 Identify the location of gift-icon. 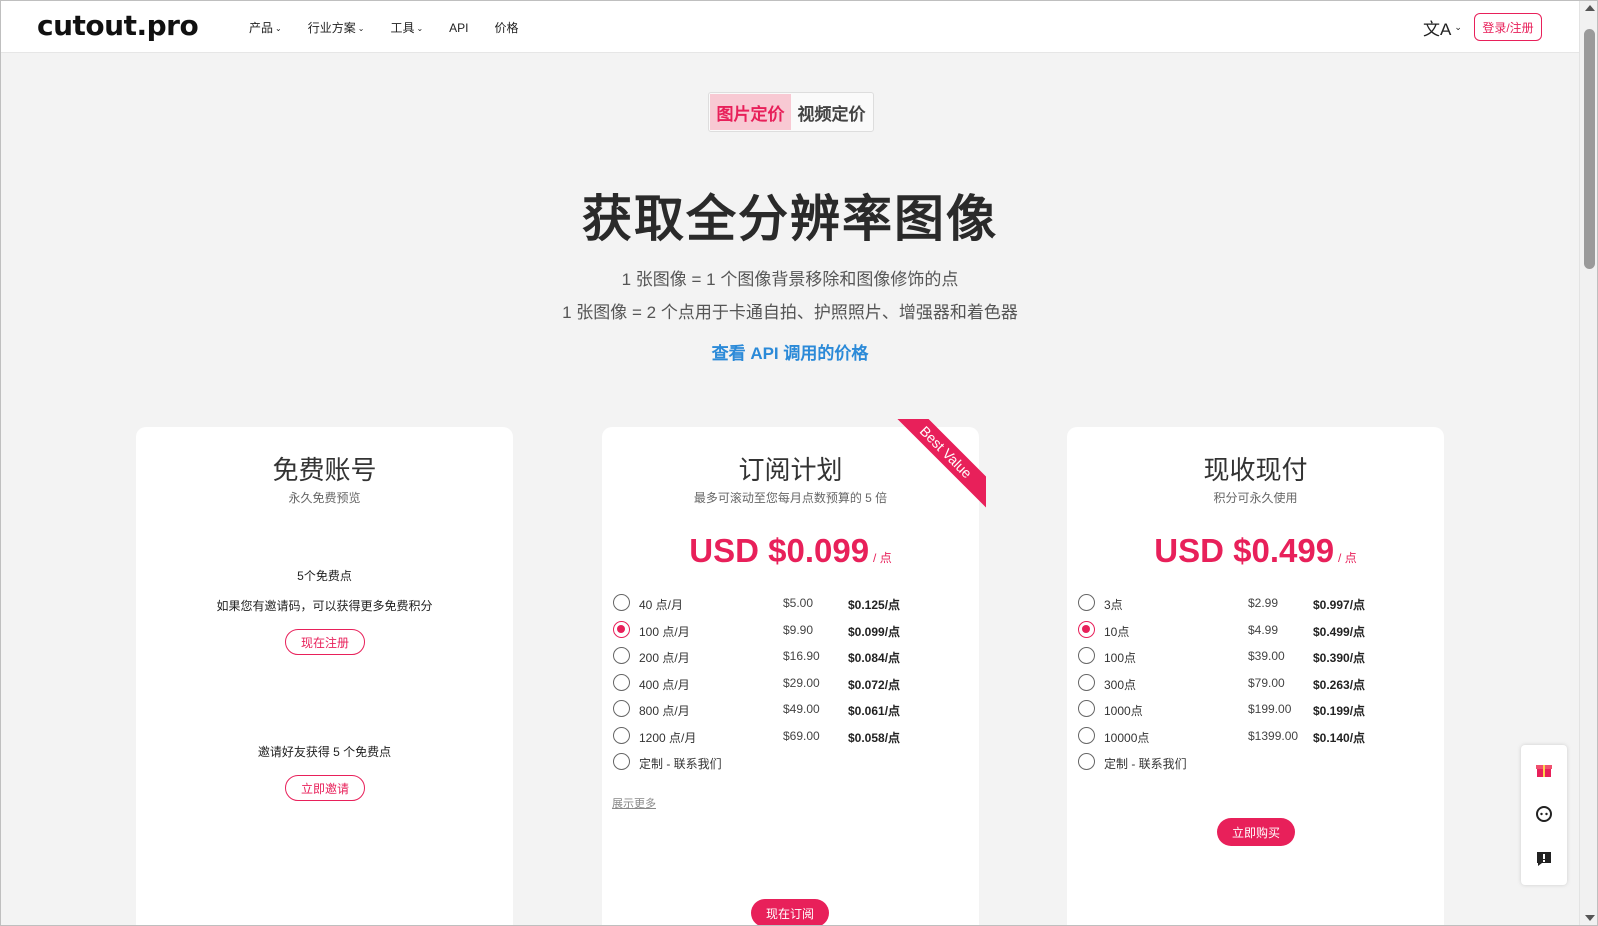
(1544, 769).